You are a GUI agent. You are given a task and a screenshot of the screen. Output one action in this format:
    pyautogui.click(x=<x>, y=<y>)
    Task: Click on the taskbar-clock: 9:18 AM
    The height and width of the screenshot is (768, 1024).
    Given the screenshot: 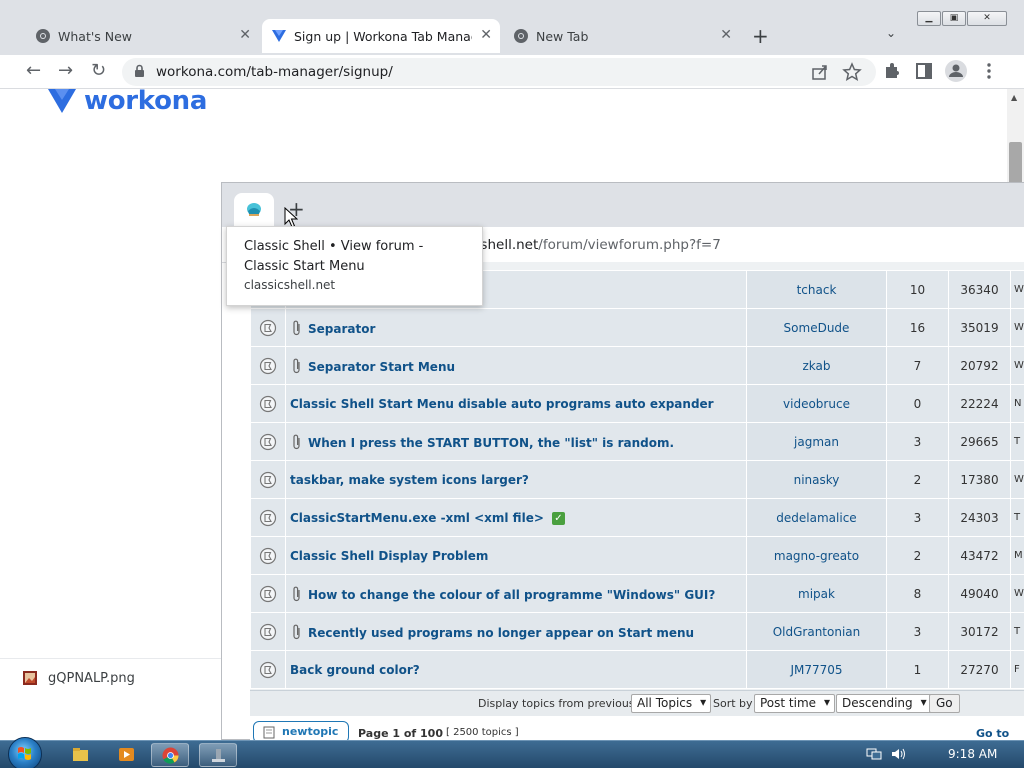 What is the action you would take?
    pyautogui.click(x=972, y=754)
    